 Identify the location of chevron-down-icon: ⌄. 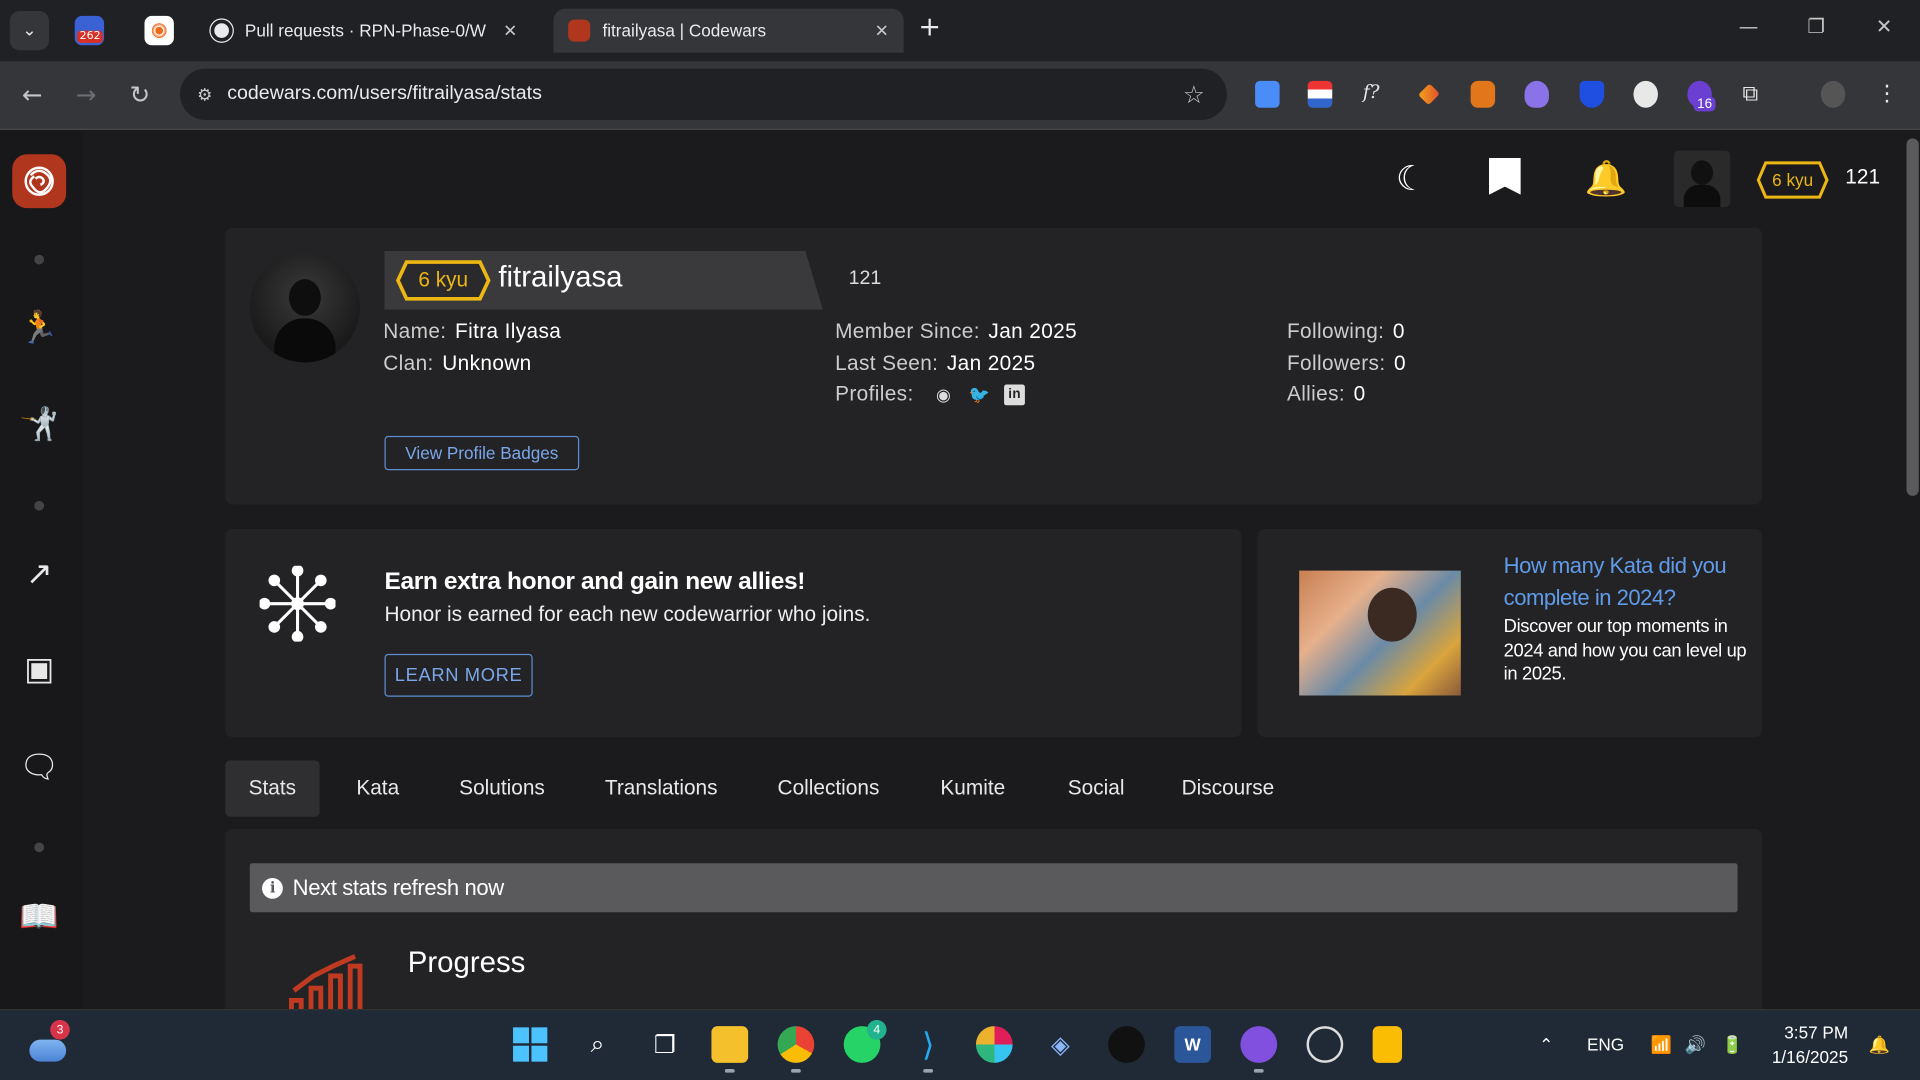
(29, 30).